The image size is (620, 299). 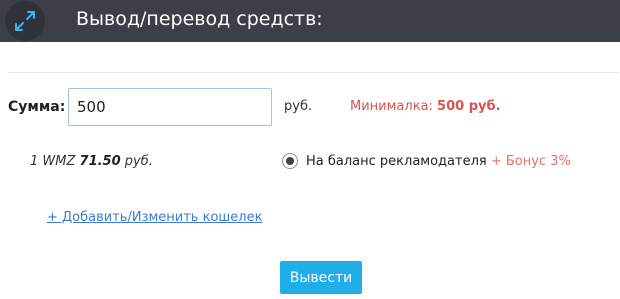 I want to click on page-title: Вывод/перевод средств:, so click(x=199, y=19).